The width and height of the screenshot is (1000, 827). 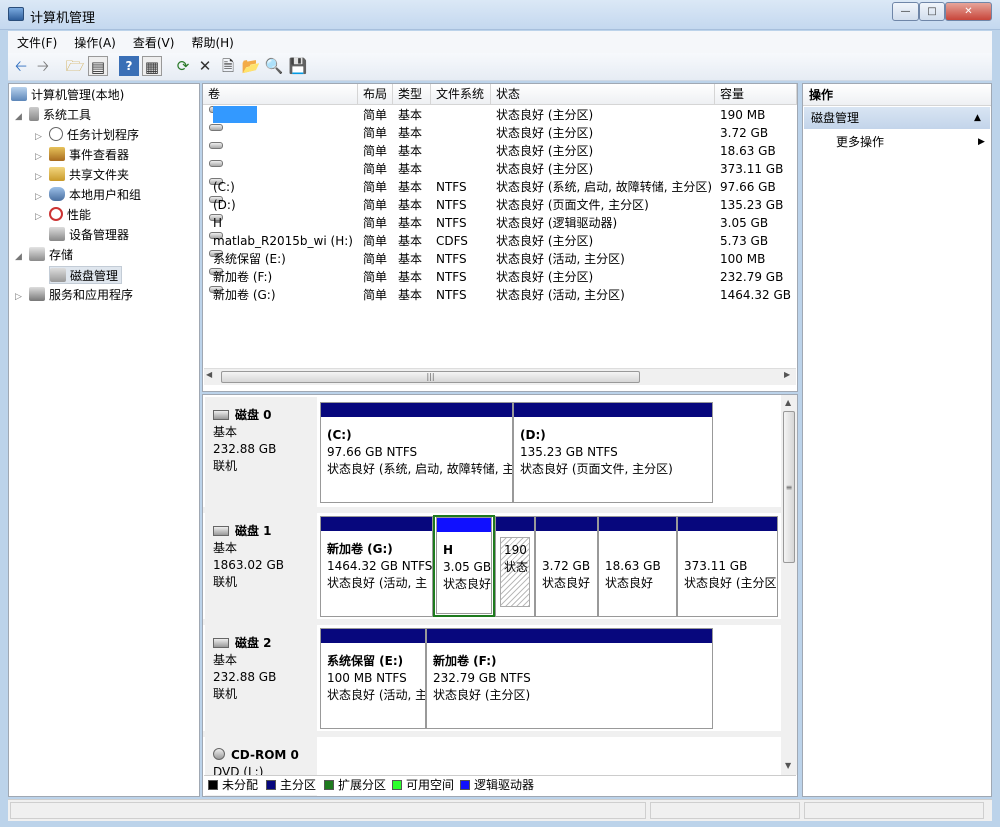 What do you see at coordinates (34, 114) in the screenshot?
I see `tools-icon` at bounding box center [34, 114].